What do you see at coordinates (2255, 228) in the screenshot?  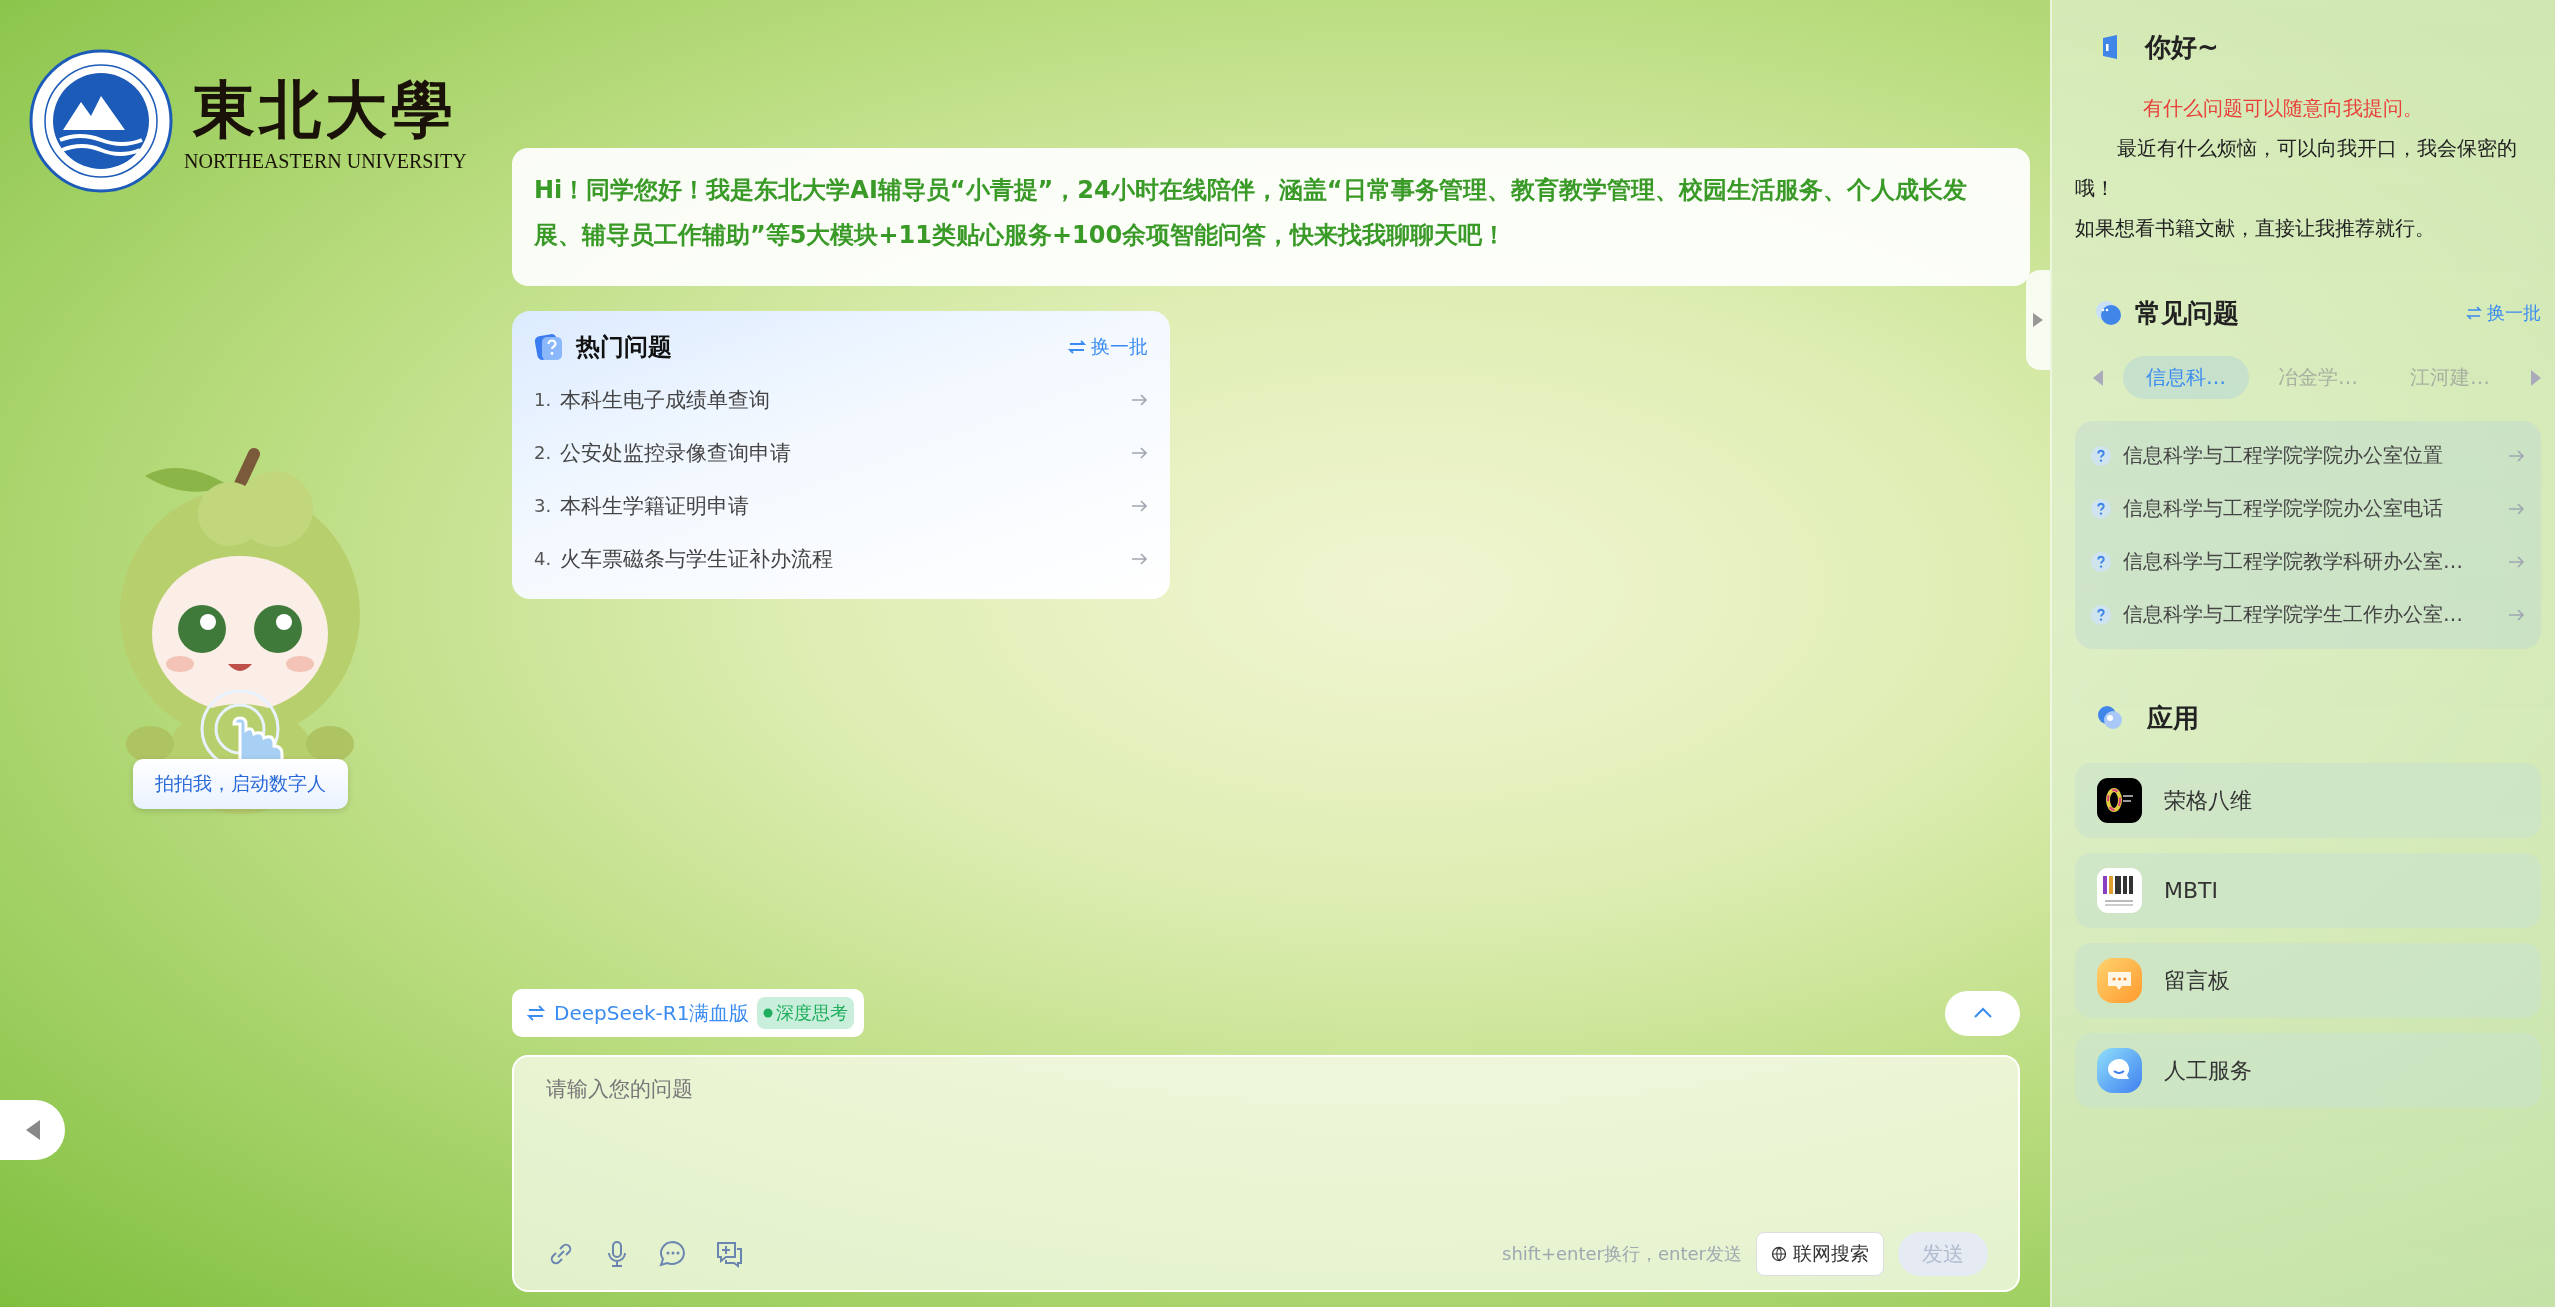 I see `greeting-text: 如果想看书籍文献，直接让我推荐就行。` at bounding box center [2255, 228].